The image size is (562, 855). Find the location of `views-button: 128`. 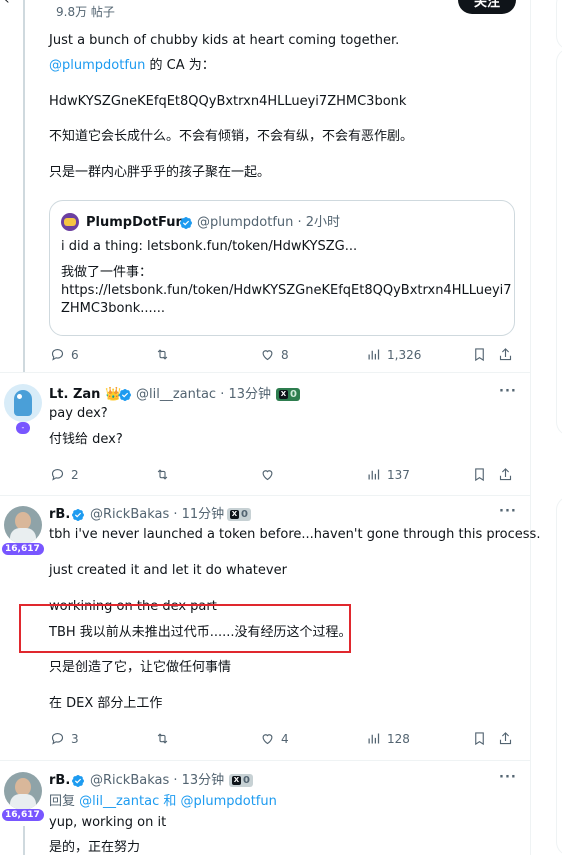

views-button: 128 is located at coordinates (388, 738).